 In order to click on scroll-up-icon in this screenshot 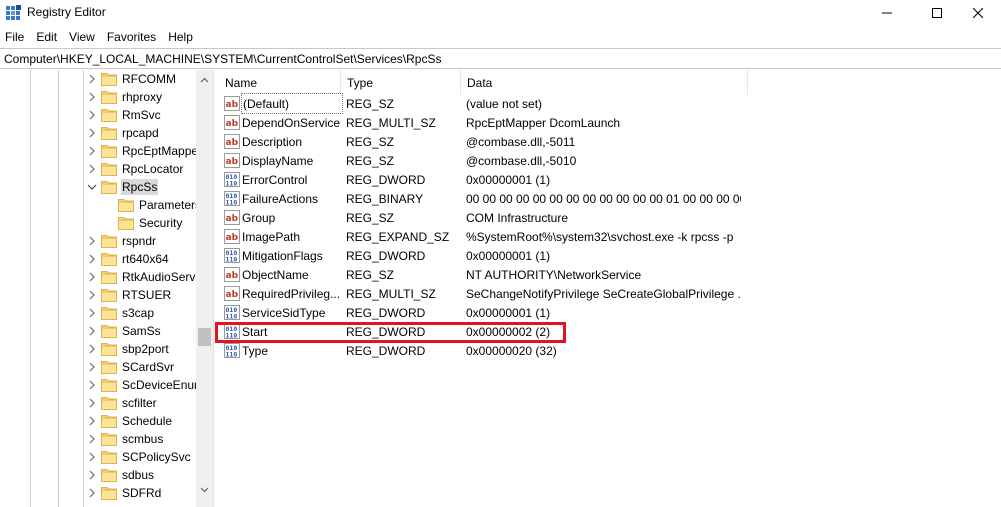, I will do `click(204, 78)`.